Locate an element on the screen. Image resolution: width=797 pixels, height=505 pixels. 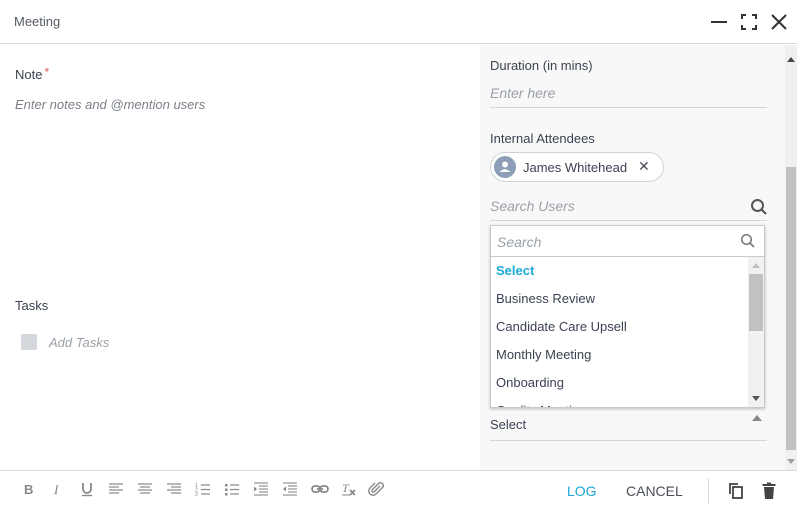
link-button is located at coordinates (320, 489).